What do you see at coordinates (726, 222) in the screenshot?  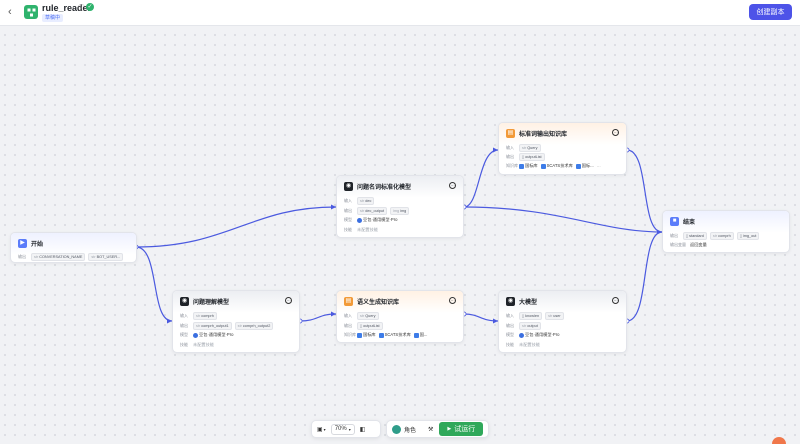 I see `node-end-header: ■ 结束` at bounding box center [726, 222].